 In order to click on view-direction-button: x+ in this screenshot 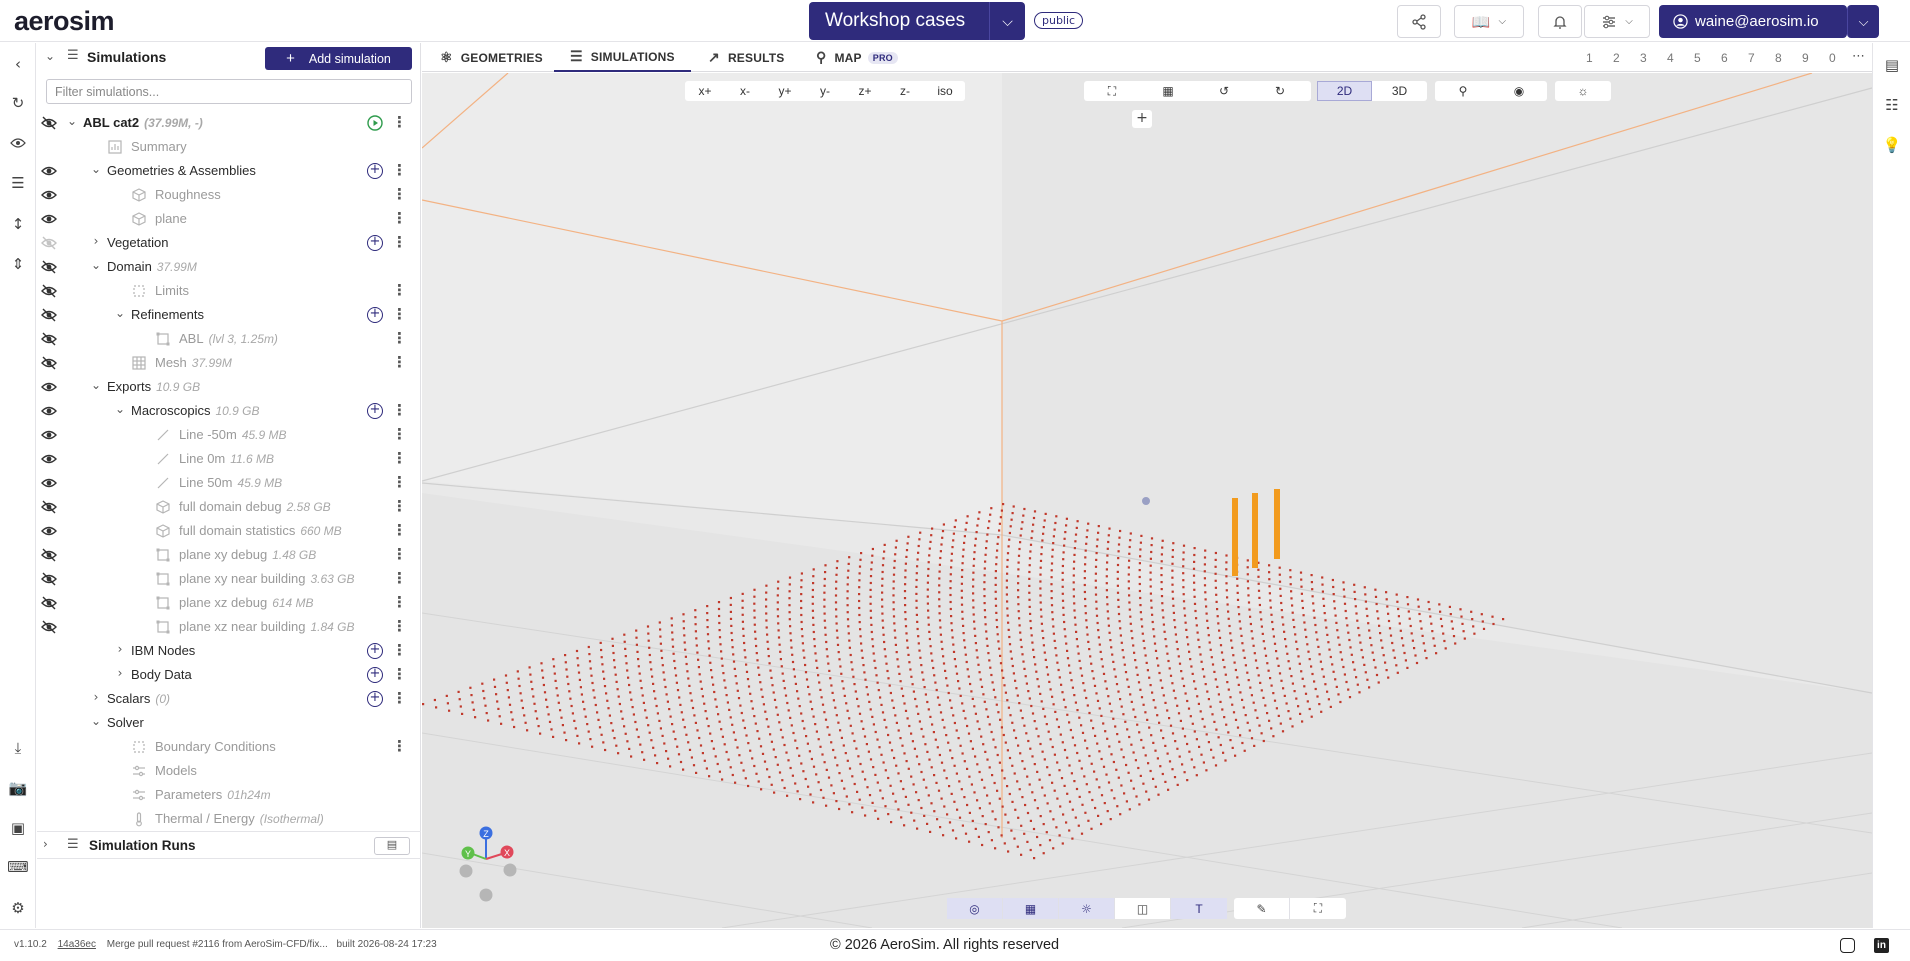, I will do `click(705, 91)`.